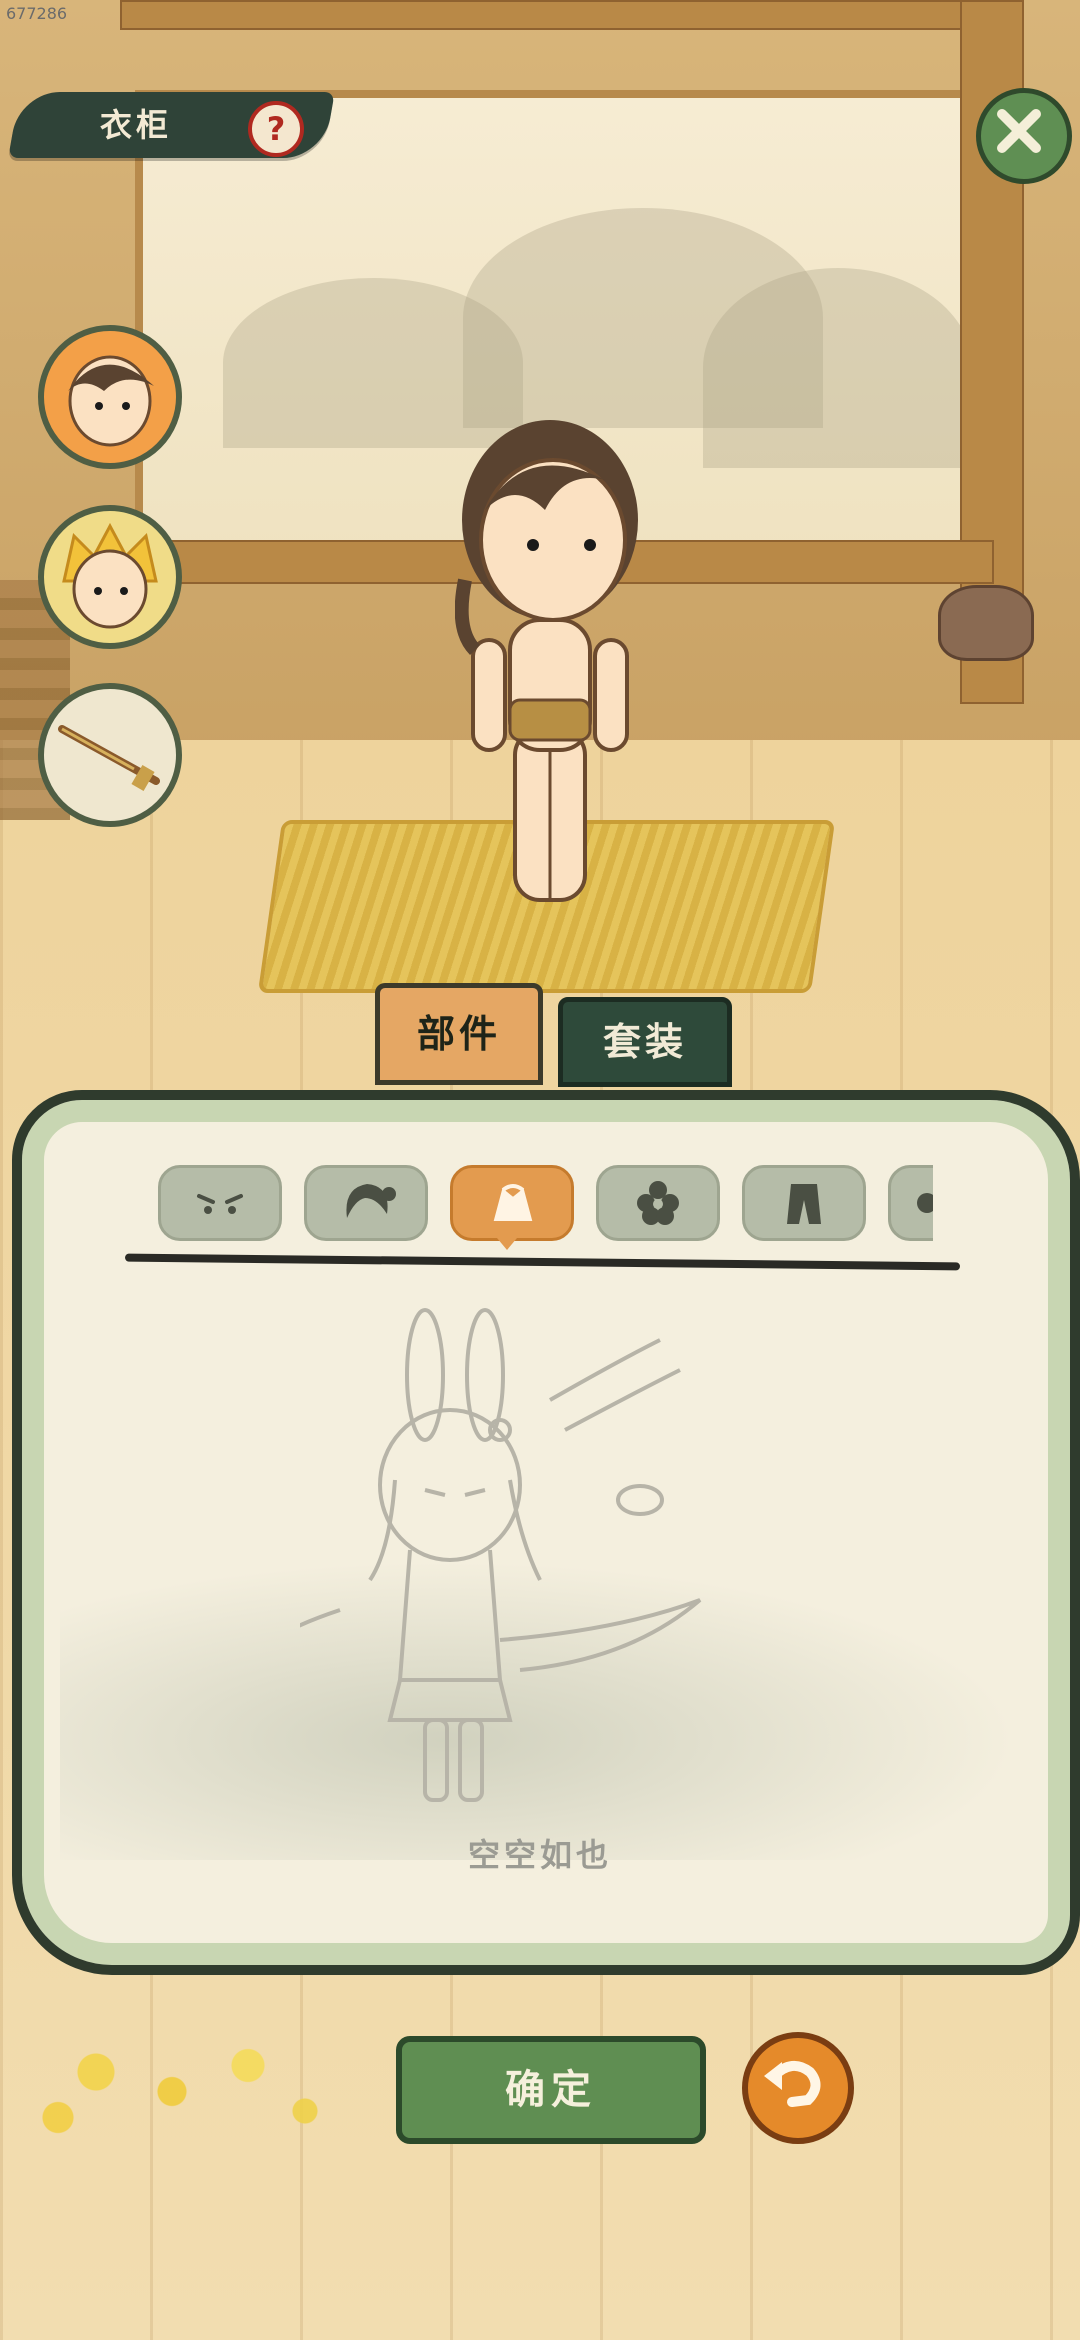 The image size is (1080, 2340). What do you see at coordinates (986, 623) in the screenshot?
I see `clay-pot` at bounding box center [986, 623].